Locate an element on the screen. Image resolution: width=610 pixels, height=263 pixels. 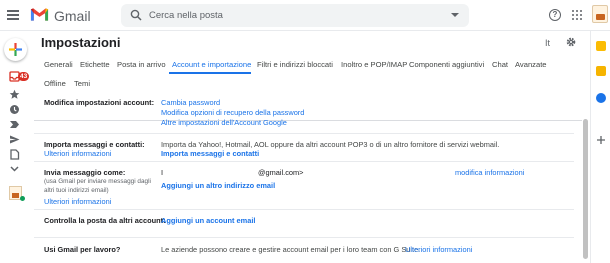
send-as-address-start: I is located at coordinates (162, 172).